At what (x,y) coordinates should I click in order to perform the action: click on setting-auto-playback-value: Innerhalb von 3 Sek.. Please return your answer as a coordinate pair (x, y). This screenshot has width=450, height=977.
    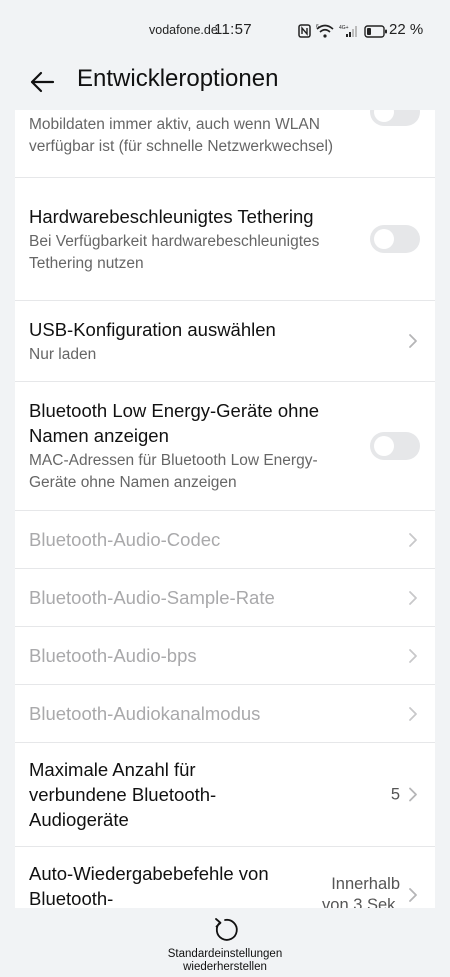
    Looking at the image, I should click on (361, 891).